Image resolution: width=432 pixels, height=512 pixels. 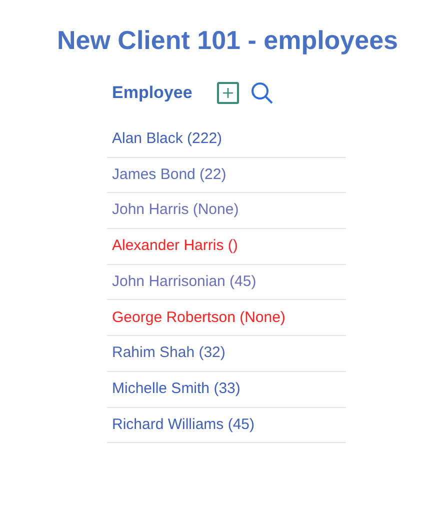 What do you see at coordinates (175, 210) in the screenshot?
I see `employee-link: John Harris (None)` at bounding box center [175, 210].